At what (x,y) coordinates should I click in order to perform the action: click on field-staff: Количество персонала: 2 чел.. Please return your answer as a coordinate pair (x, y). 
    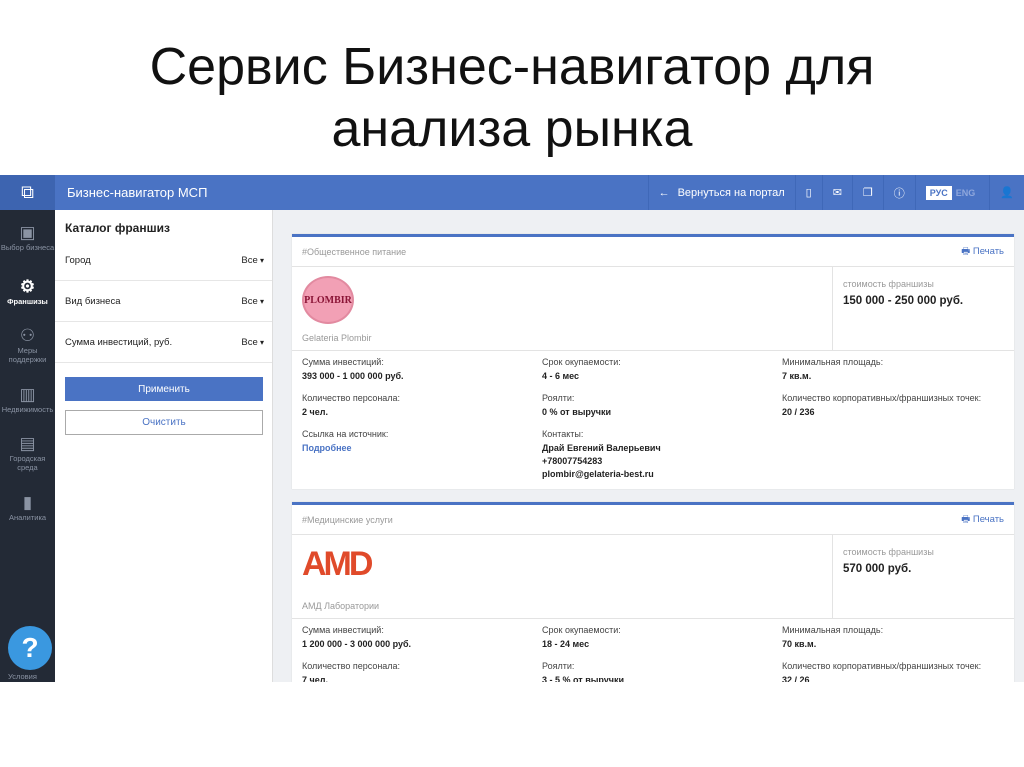
    Looking at the image, I should click on (422, 406).